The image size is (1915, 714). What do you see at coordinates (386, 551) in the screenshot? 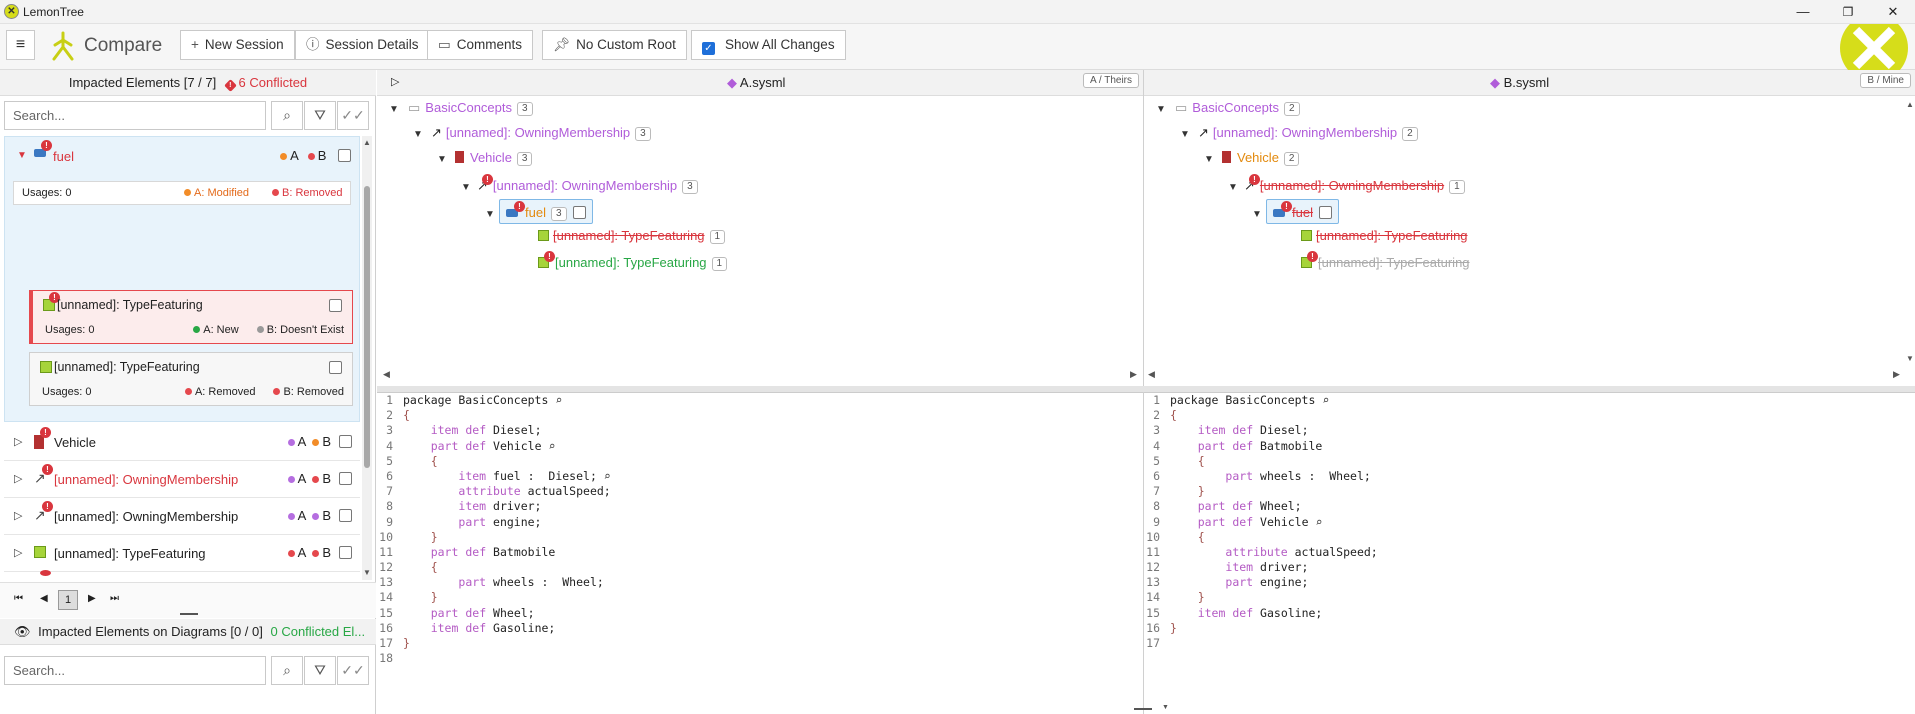
I see `line-number: 11` at bounding box center [386, 551].